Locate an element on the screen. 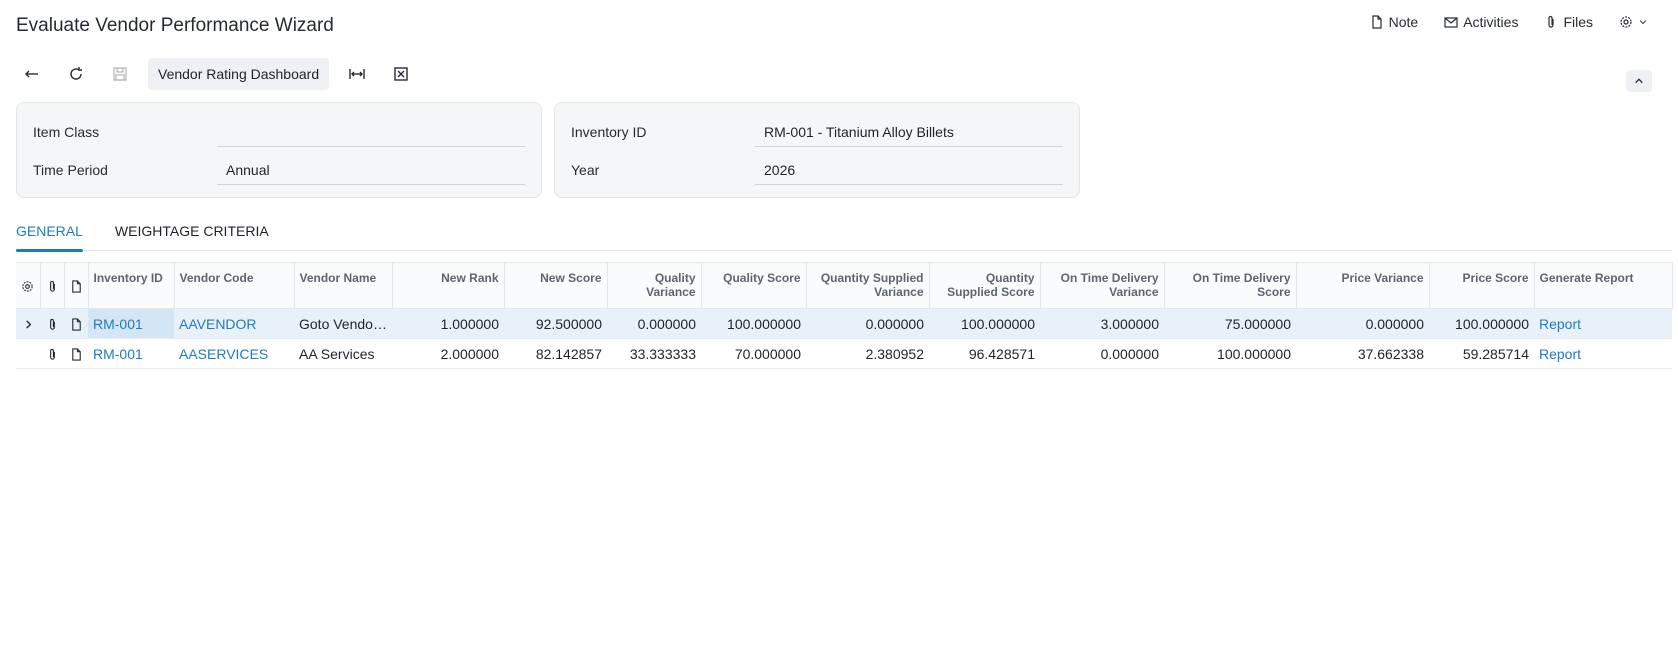 This screenshot has width=1678, height=664. header-qty-supplied-variance: Quantity Supplied Variance is located at coordinates (868, 285).